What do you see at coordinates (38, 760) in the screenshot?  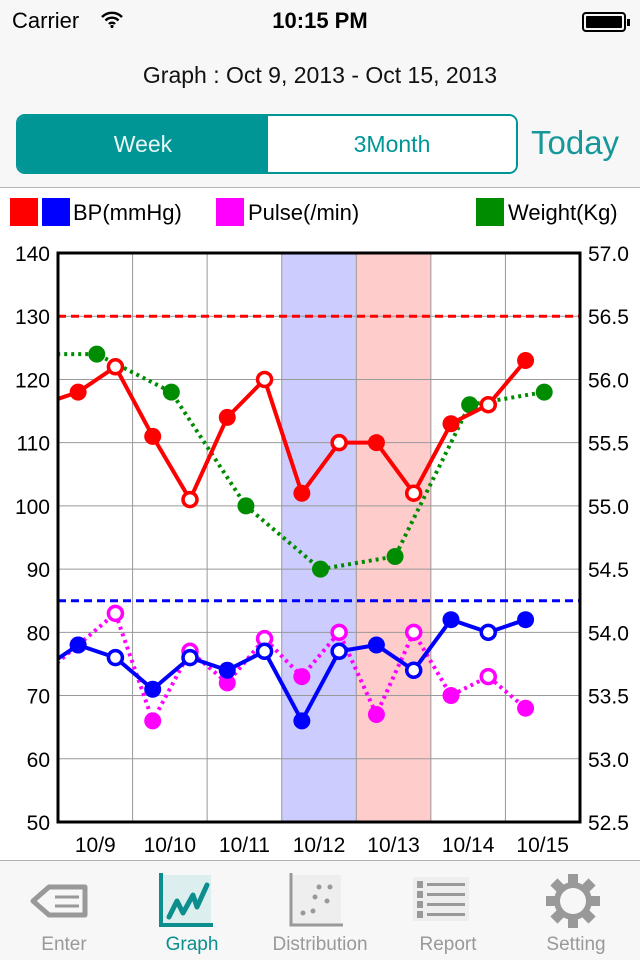 I see `left-tick-label: 60` at bounding box center [38, 760].